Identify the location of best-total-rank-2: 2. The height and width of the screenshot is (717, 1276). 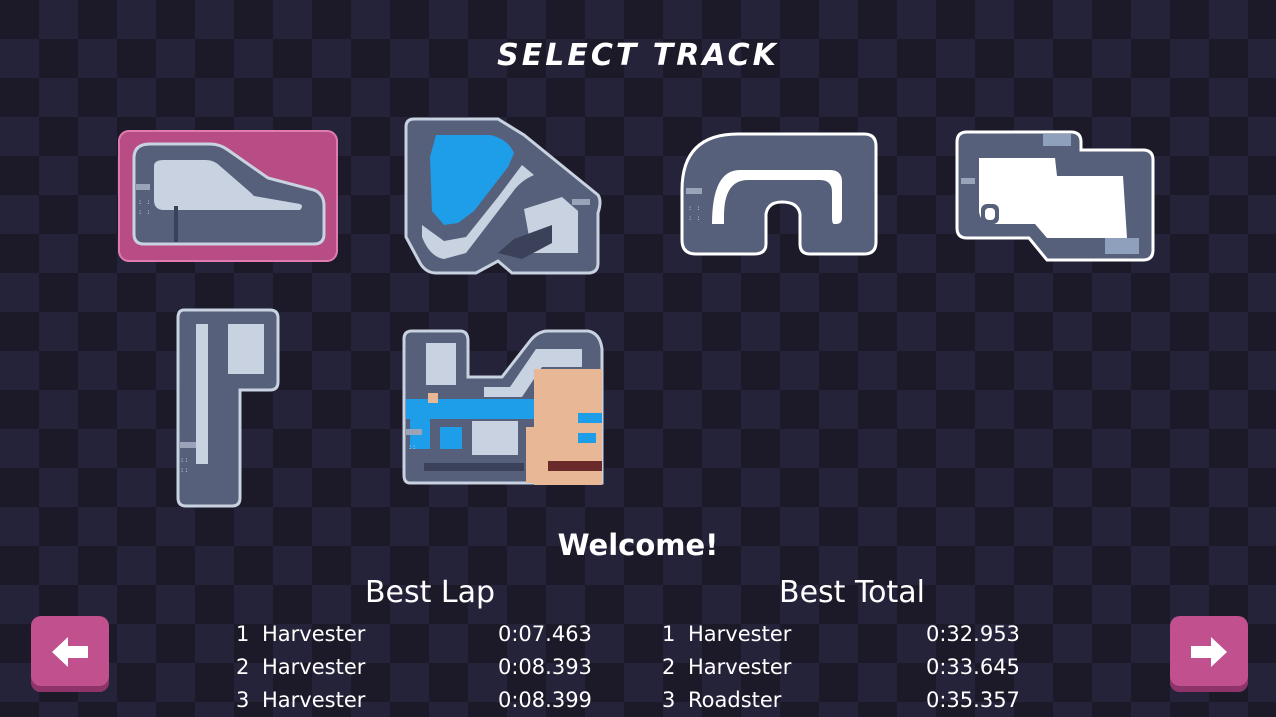
(669, 667).